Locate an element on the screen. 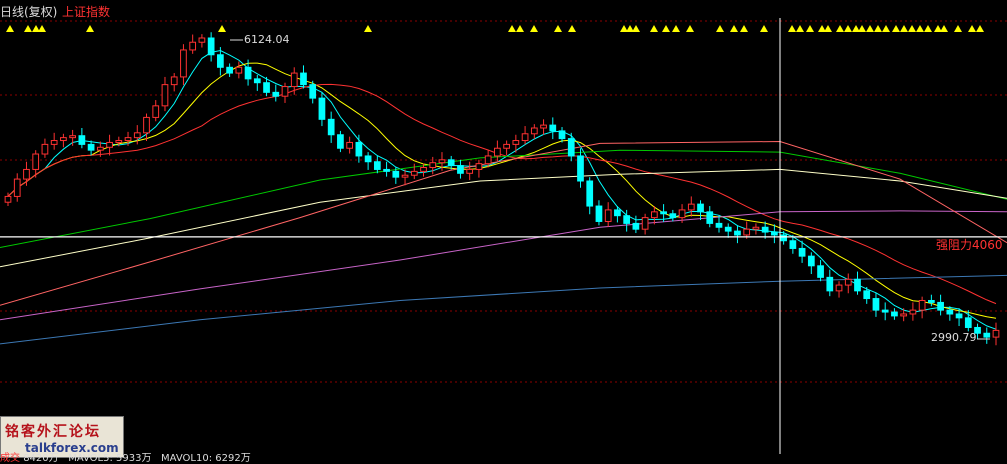 The width and height of the screenshot is (1007, 464). signal-markers is located at coordinates (495, 28).